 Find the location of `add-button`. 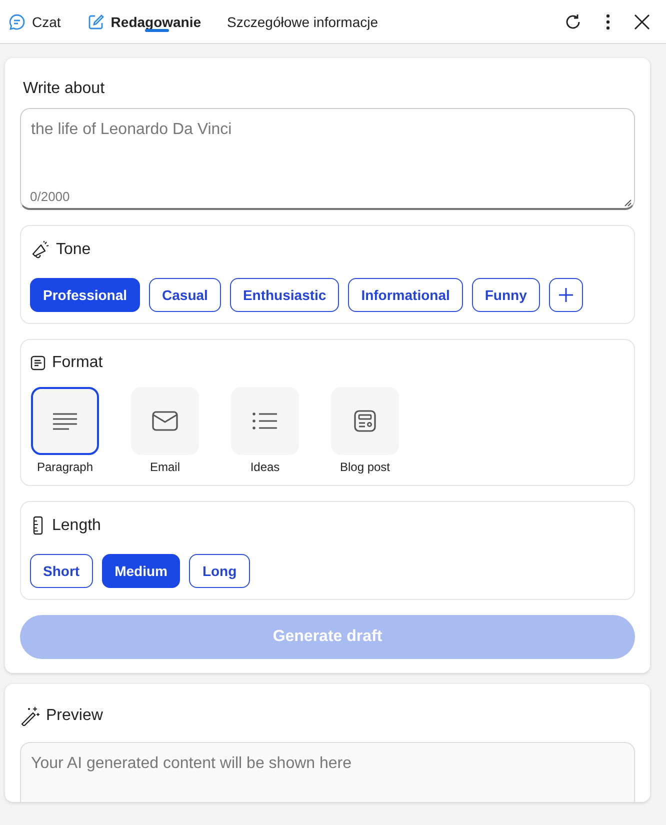

add-button is located at coordinates (565, 295).